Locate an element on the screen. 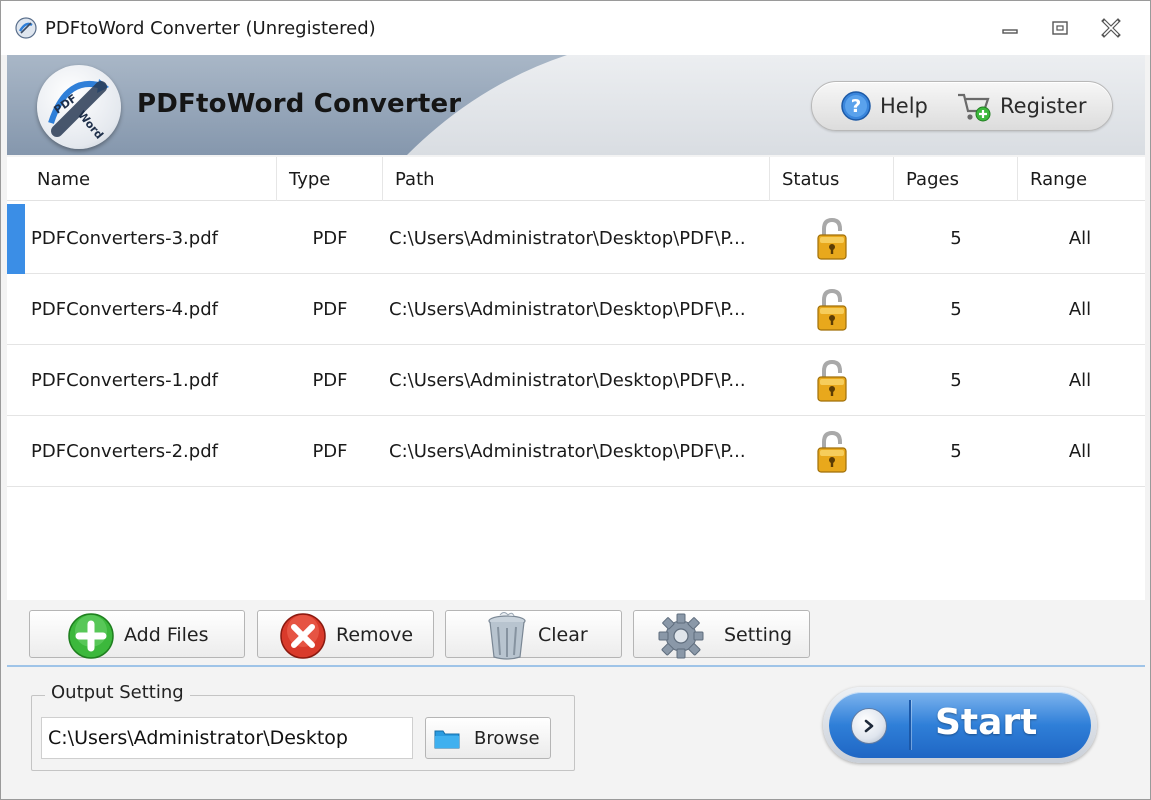 Image resolution: width=1151 pixels, height=800 pixels. close-button is located at coordinates (1111, 28).